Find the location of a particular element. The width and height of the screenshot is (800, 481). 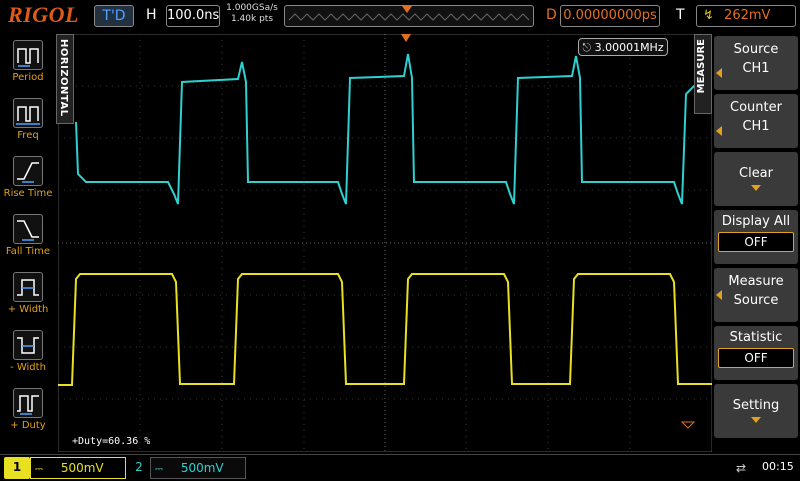

rising-edge-icon: ↯ is located at coordinates (708, 15).